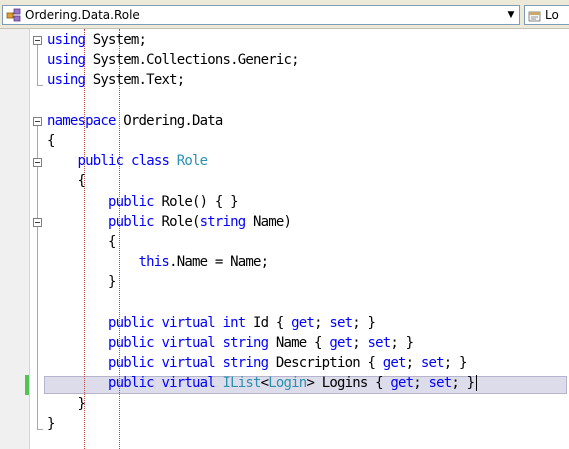 The image size is (569, 449). I want to click on code-line: public virtual string Name { get; set; }, so click(230, 343).